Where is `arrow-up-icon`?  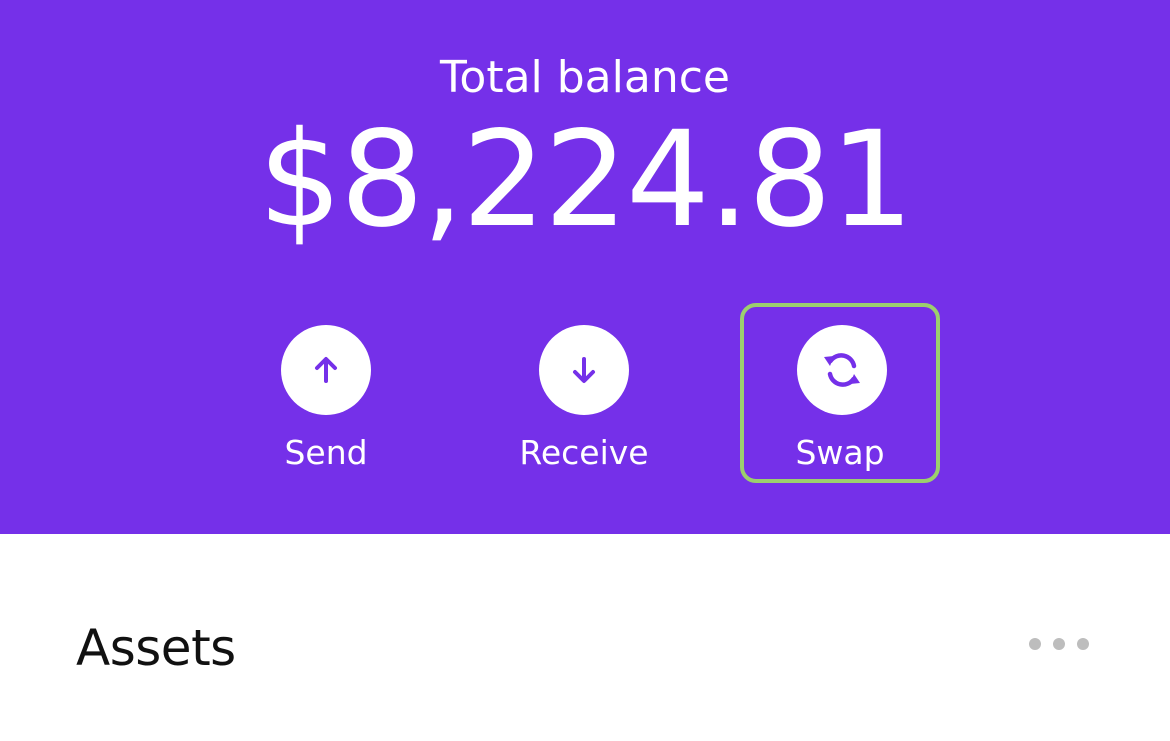 arrow-up-icon is located at coordinates (326, 370).